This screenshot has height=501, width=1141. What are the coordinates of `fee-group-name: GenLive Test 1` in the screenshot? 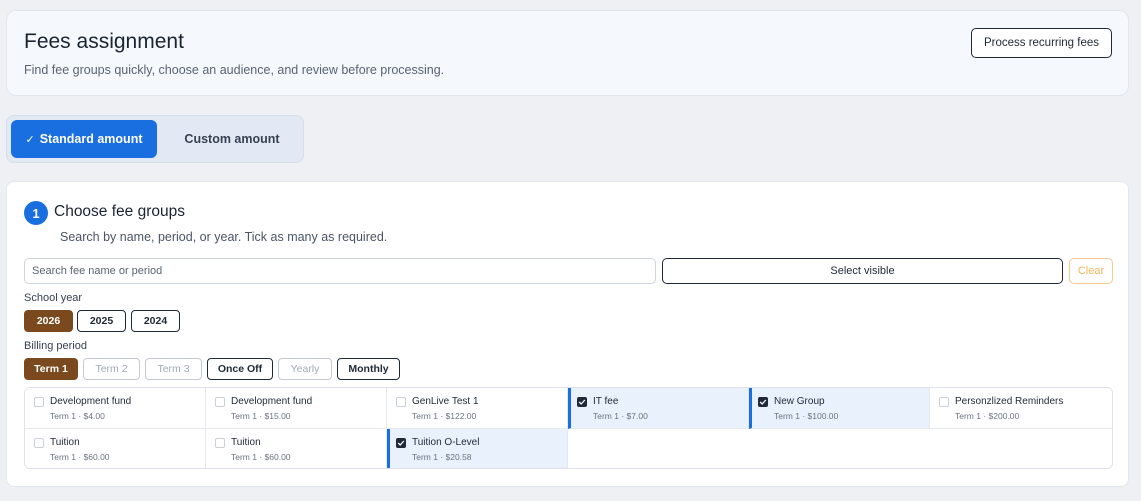 It's located at (445, 401).